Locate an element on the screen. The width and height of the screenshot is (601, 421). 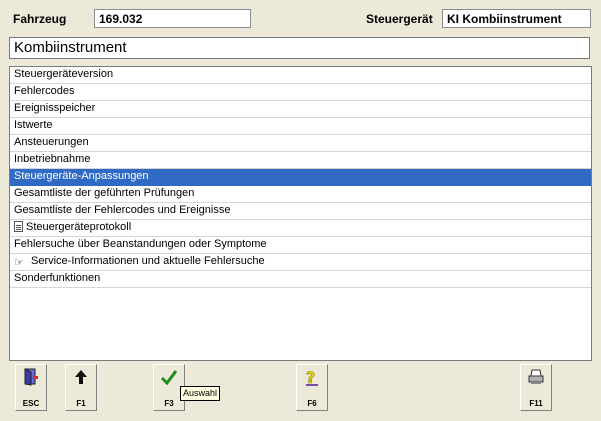
list-item-label: Steuergeräteversion is located at coordinates (64, 74).